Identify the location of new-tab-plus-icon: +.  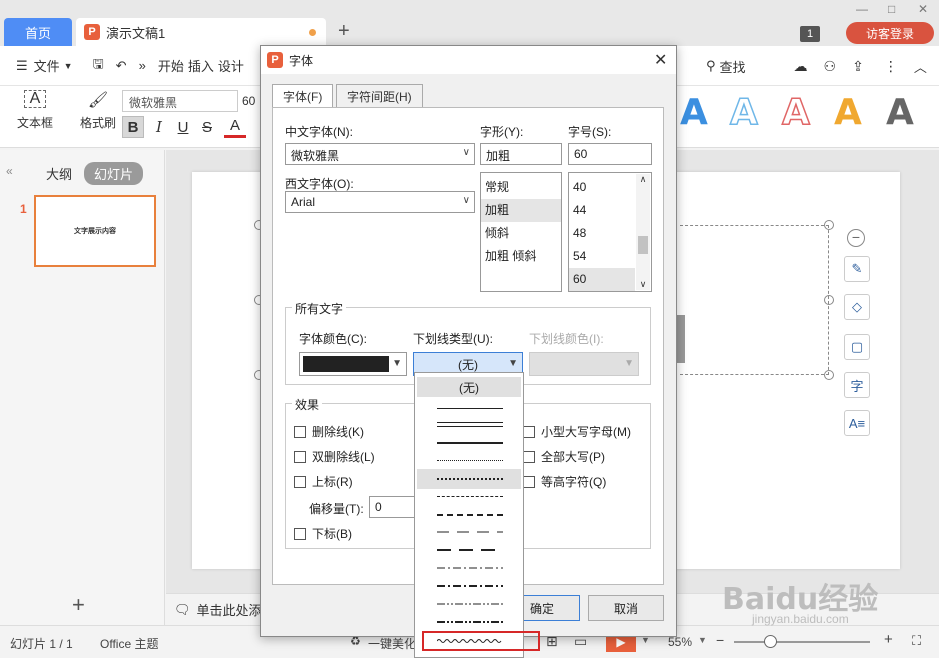
(344, 31).